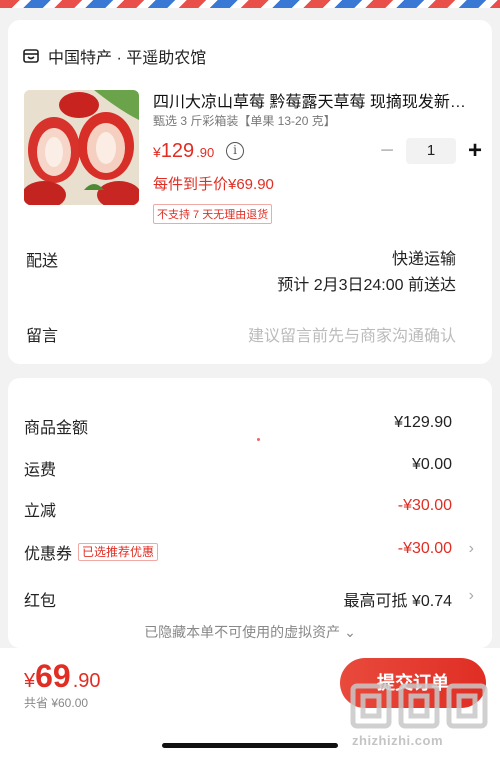  I want to click on price-decimal: .90, so click(205, 152).